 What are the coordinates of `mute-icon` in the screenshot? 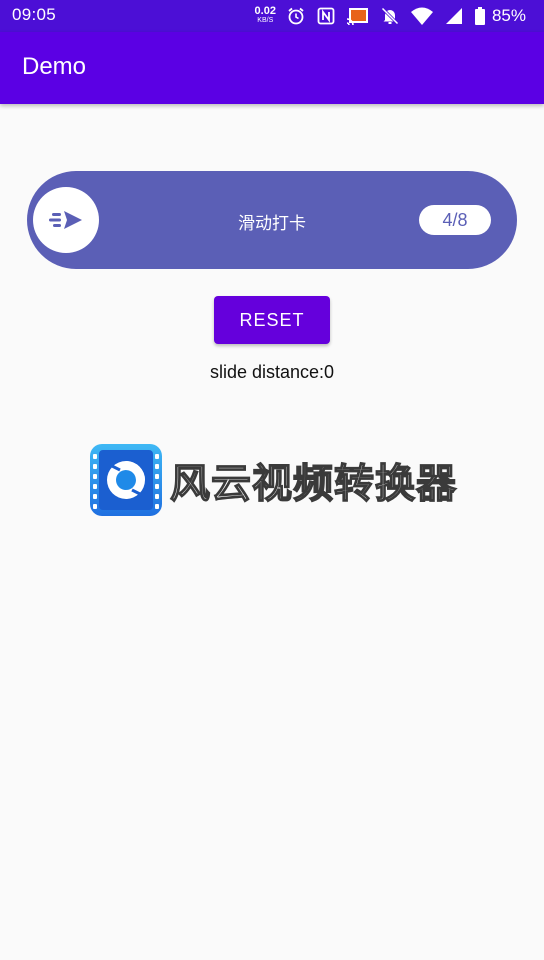 It's located at (390, 16).